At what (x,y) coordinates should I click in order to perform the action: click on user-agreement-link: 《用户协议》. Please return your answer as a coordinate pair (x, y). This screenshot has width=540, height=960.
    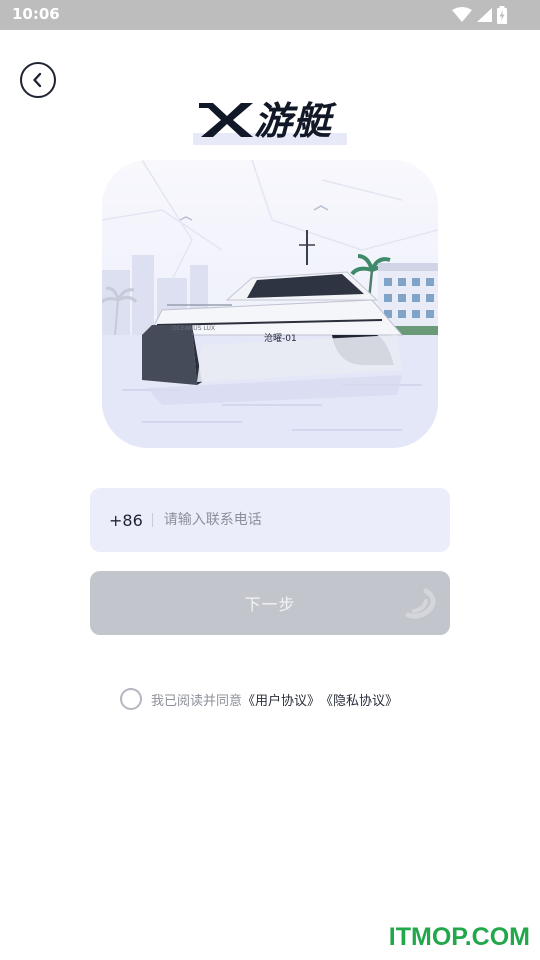
    Looking at the image, I should click on (281, 699).